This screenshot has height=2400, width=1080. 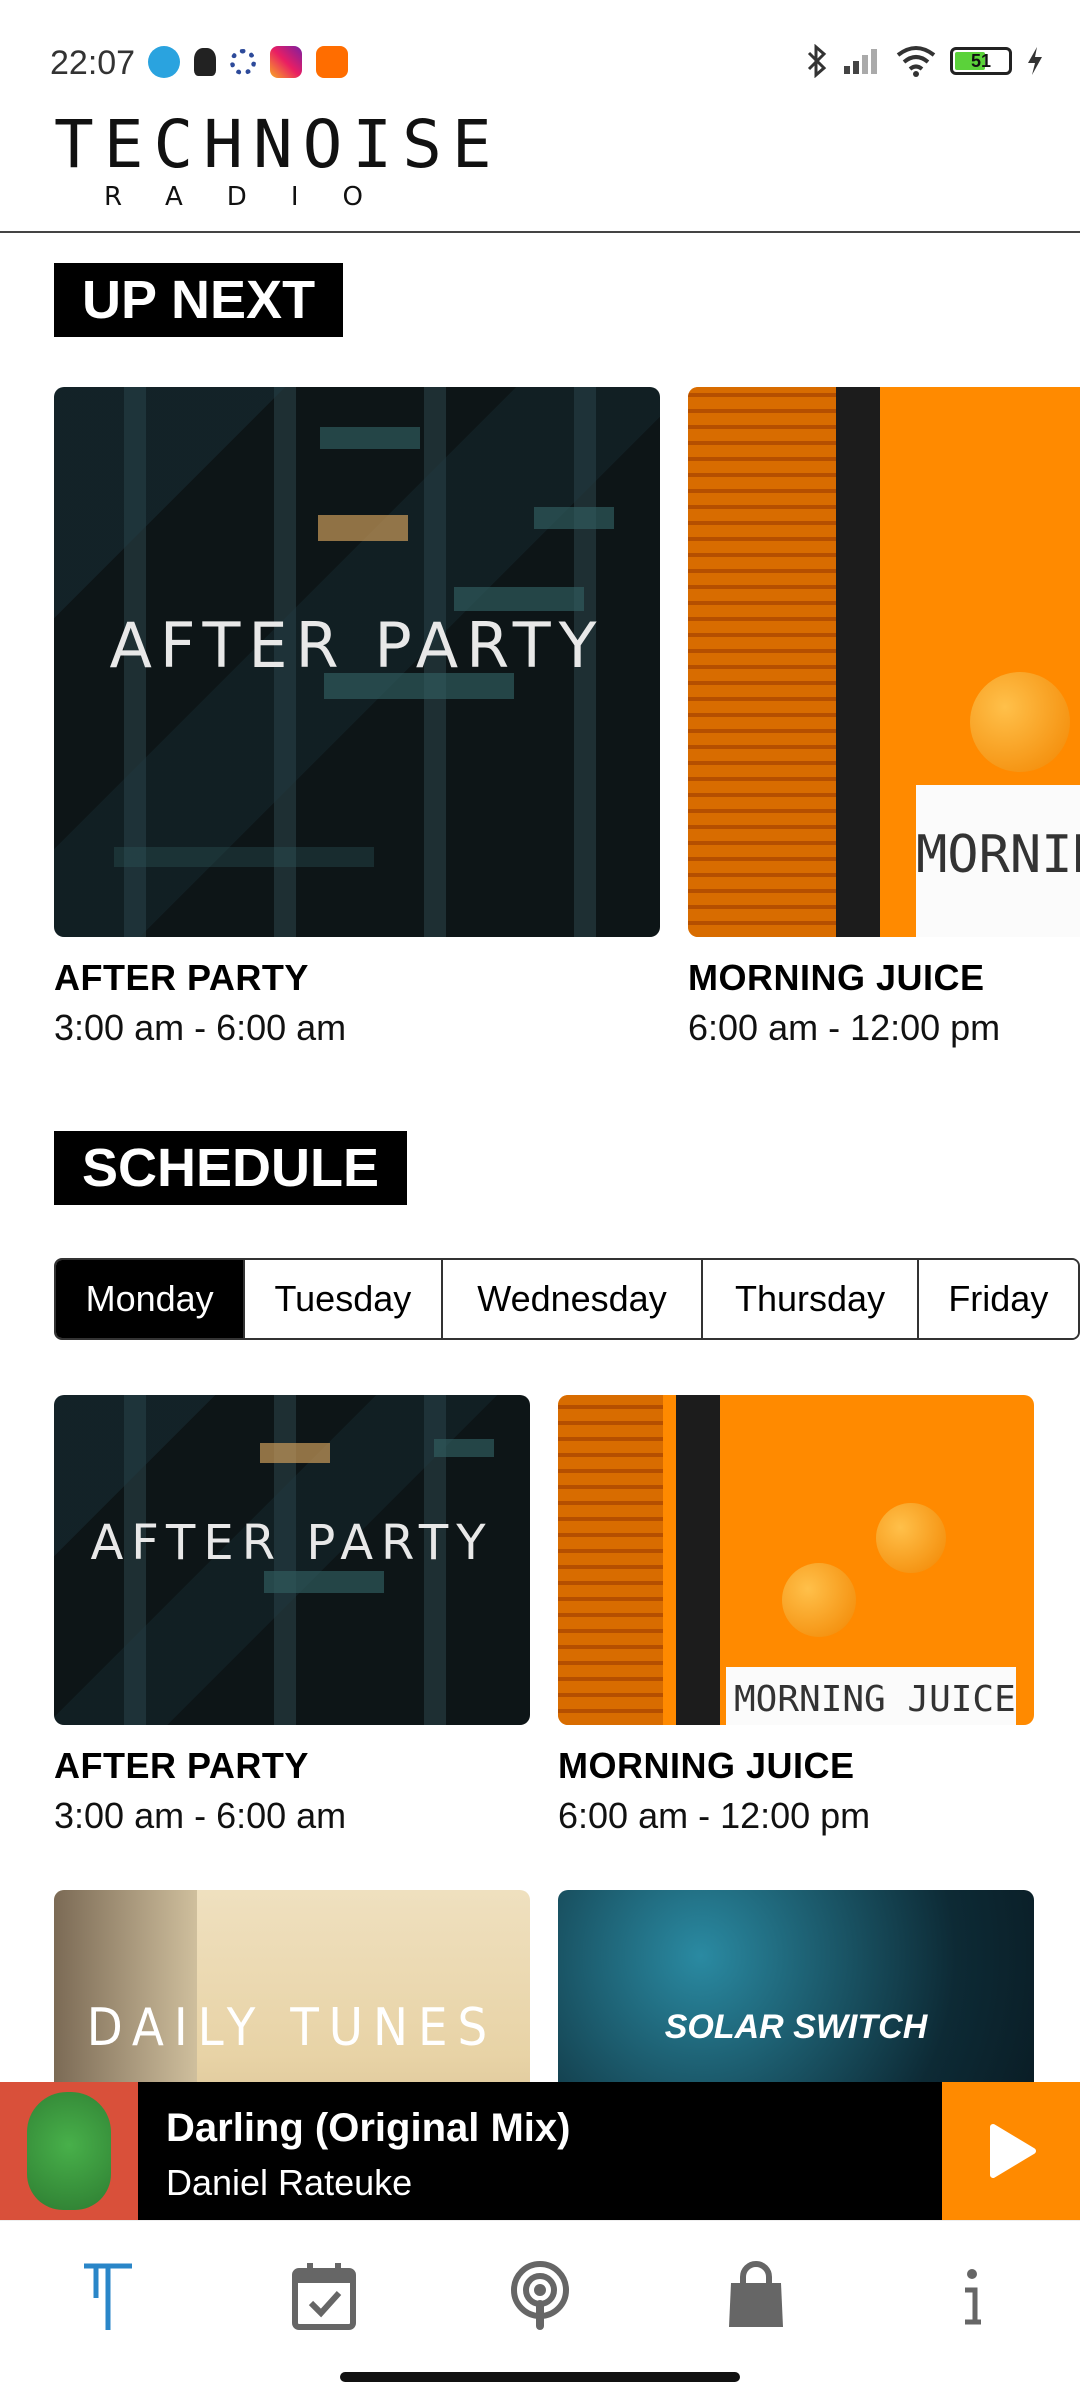 I want to click on track-artwork, so click(x=69, y=2151).